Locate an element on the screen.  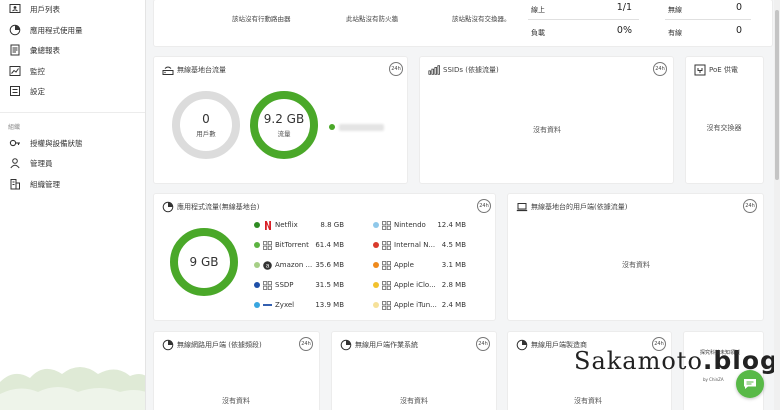
card-title-text: 無線網路用戶端 (依據頻段) is located at coordinates (219, 345).